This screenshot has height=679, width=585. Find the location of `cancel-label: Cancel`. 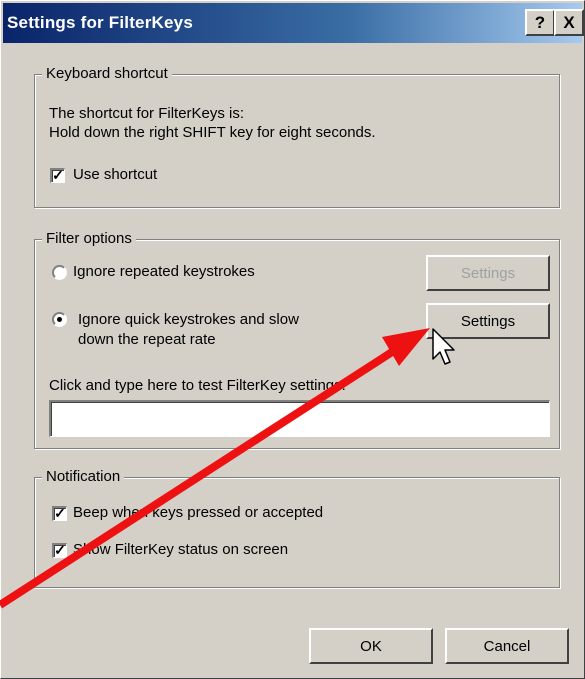

cancel-label: Cancel is located at coordinates (507, 646).